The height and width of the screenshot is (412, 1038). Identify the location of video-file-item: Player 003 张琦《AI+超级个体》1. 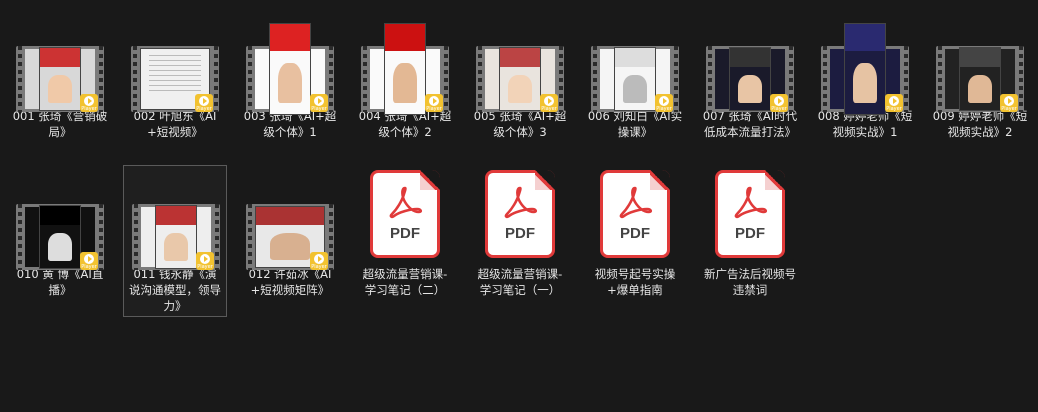
(290, 74).